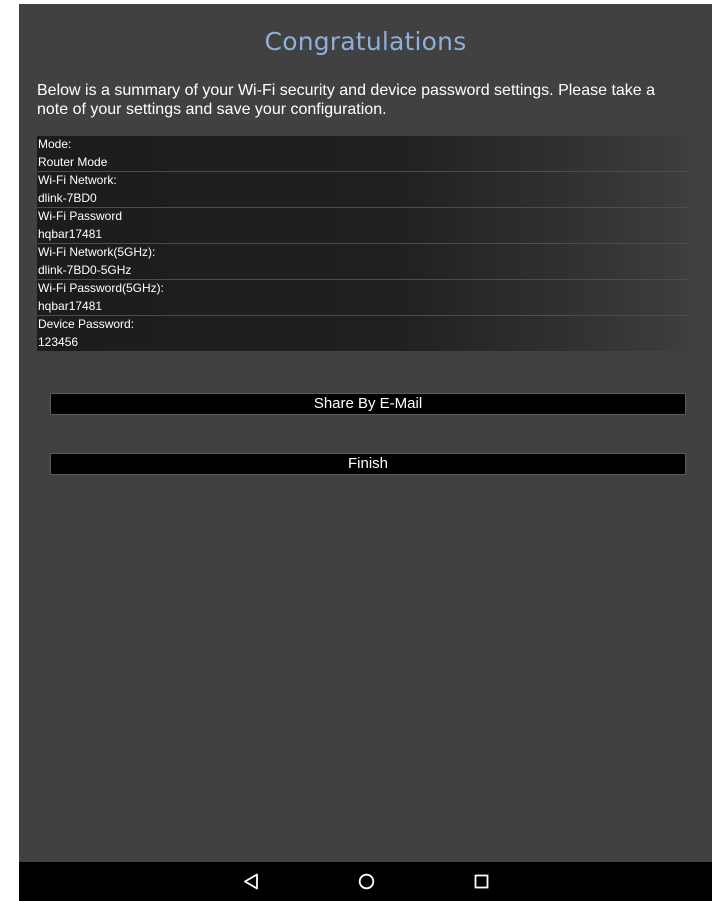 This screenshot has width=721, height=901. What do you see at coordinates (362, 298) in the screenshot?
I see `setting-wifi-password-5ghz: Wi-Fi Password(5GHz): hqbar17481` at bounding box center [362, 298].